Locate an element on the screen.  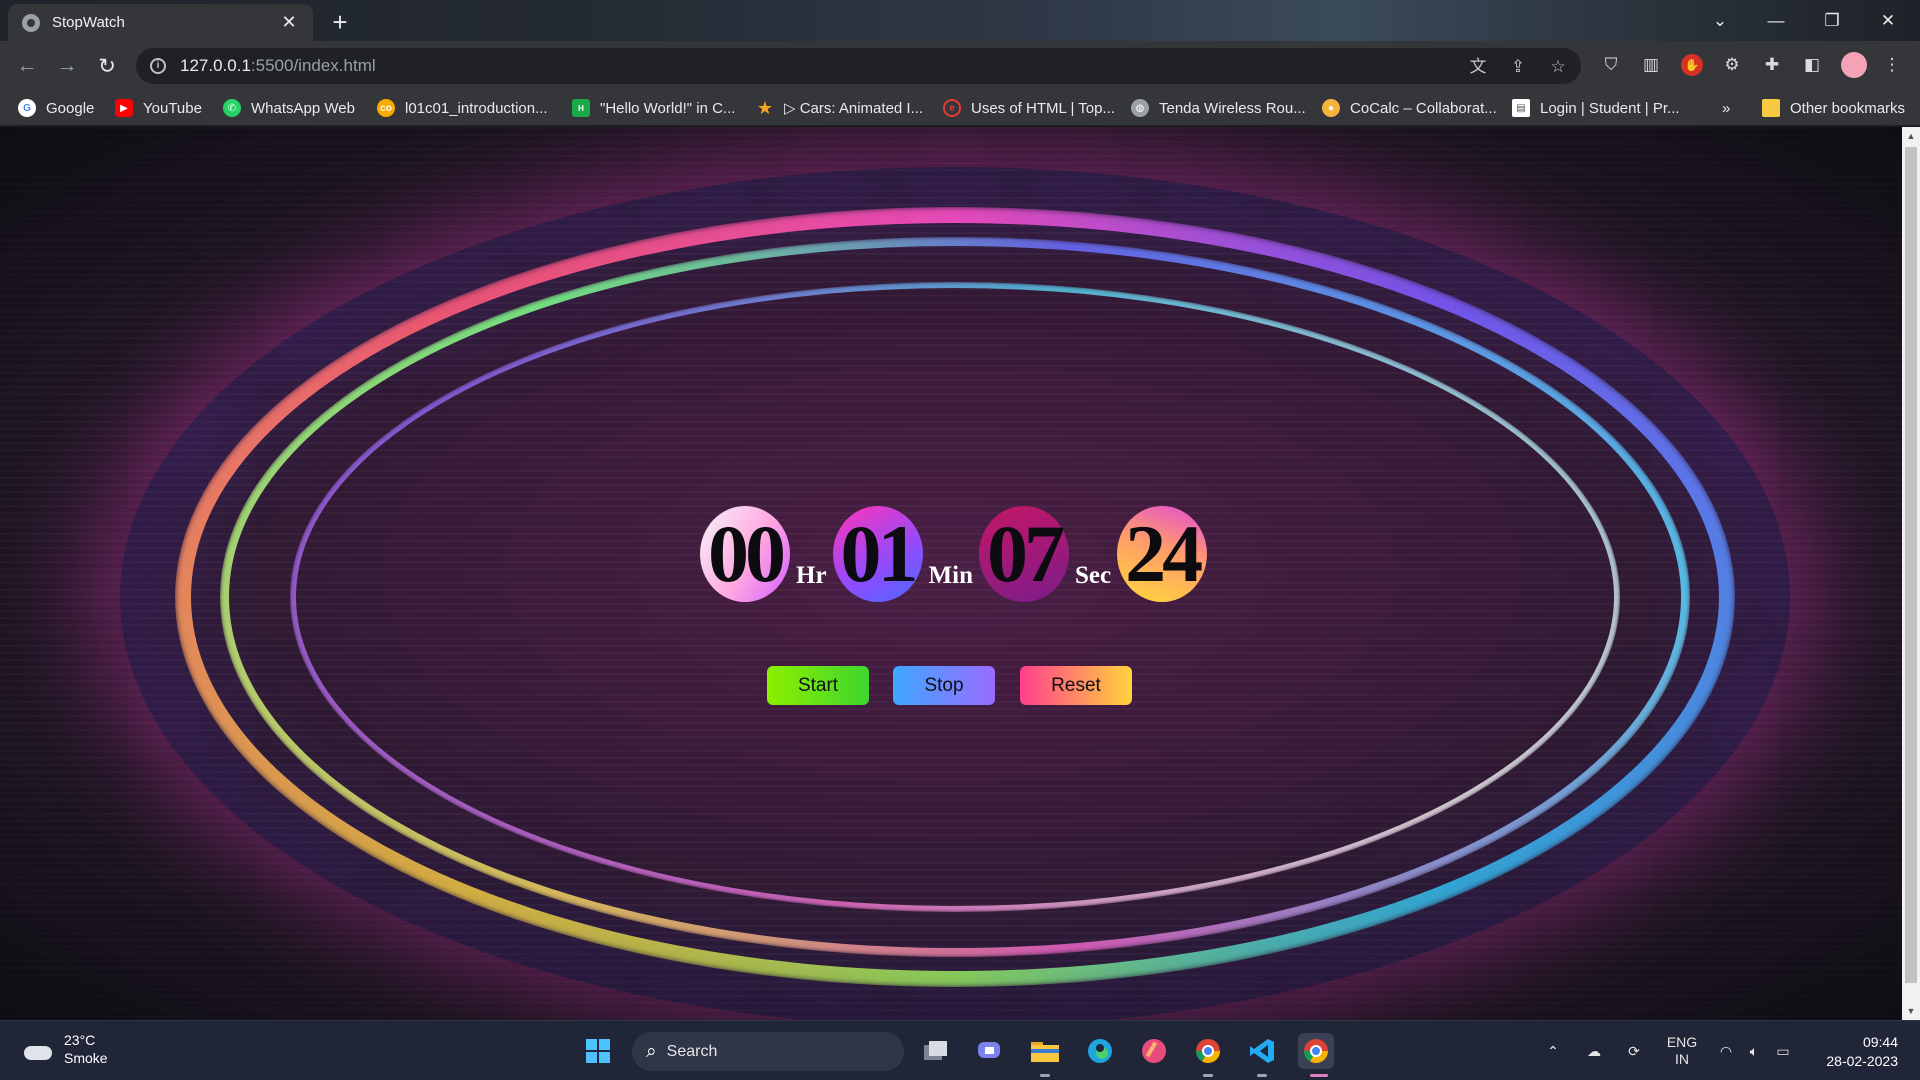
url-host: 127.0.0.1 is located at coordinates (215, 65).